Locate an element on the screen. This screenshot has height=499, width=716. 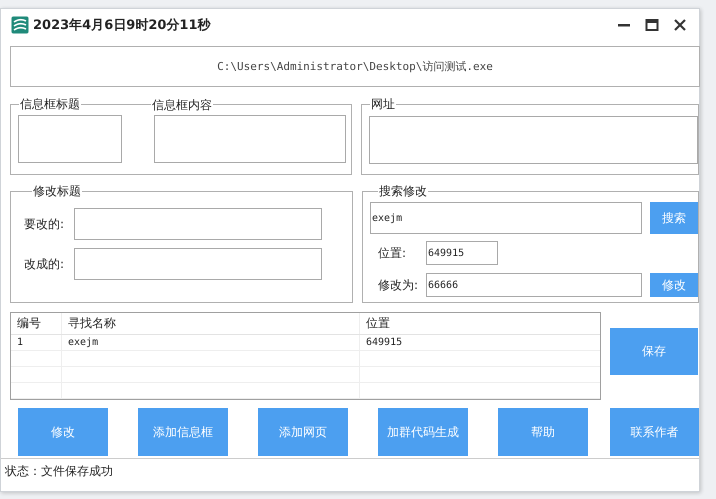
action-button: 加群代码生成 is located at coordinates (423, 432).